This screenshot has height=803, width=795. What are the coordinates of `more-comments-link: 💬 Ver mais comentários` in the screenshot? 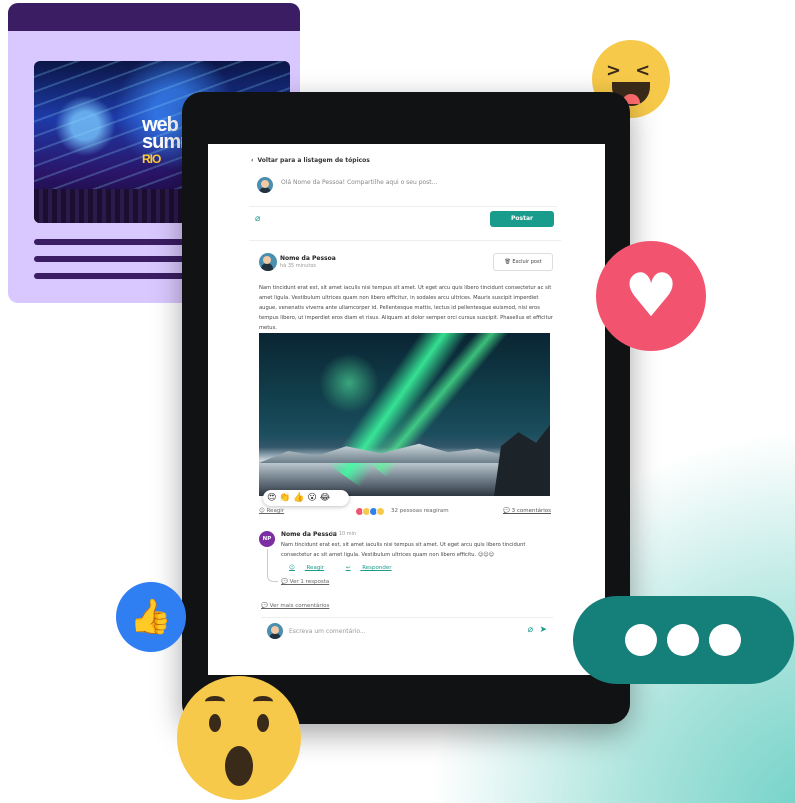 It's located at (295, 606).